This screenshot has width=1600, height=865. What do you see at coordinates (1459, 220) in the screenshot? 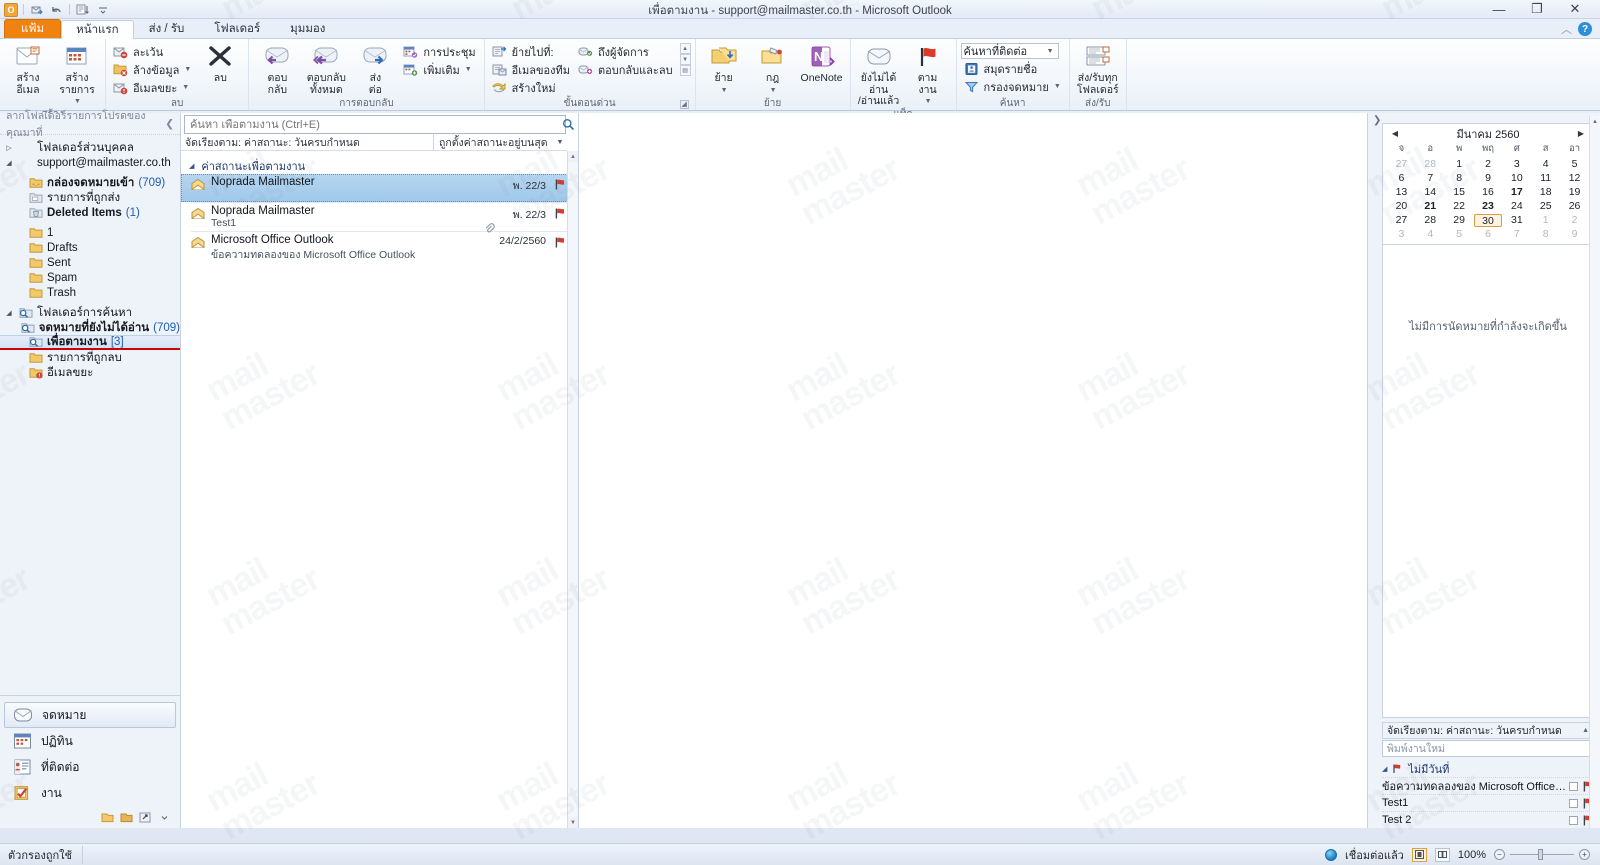
I see `calendar-day: 29` at bounding box center [1459, 220].